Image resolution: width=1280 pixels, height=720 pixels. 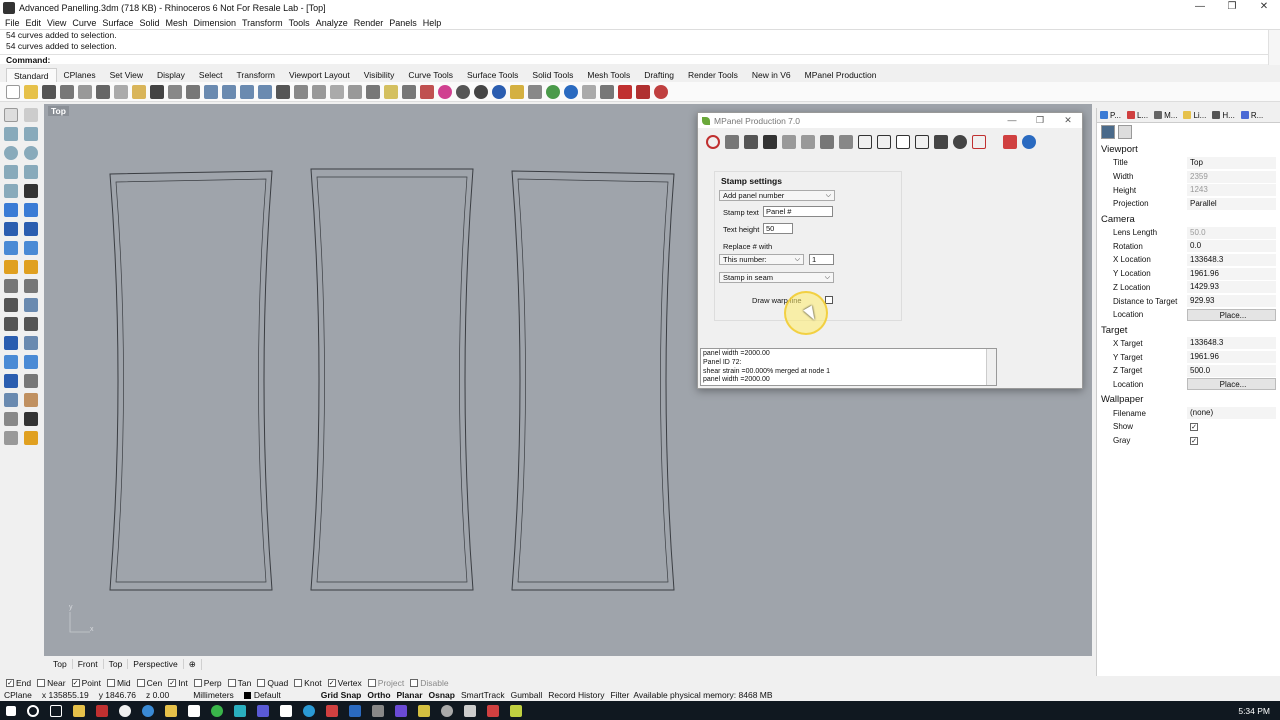 What do you see at coordinates (865, 142) in the screenshot?
I see `panel-outline-icon` at bounding box center [865, 142].